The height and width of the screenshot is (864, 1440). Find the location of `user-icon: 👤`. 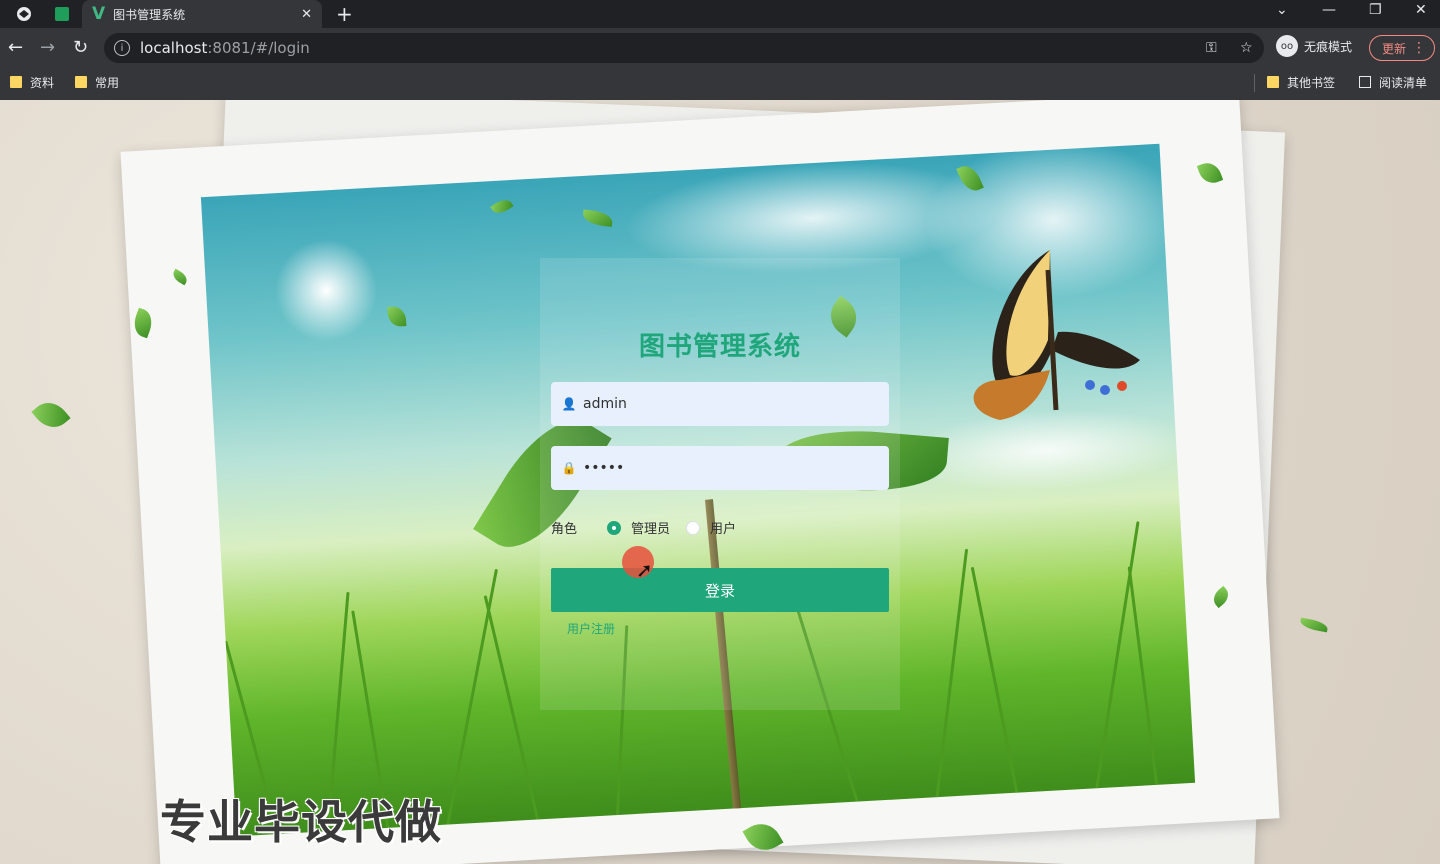

user-icon: 👤 is located at coordinates (569, 404).